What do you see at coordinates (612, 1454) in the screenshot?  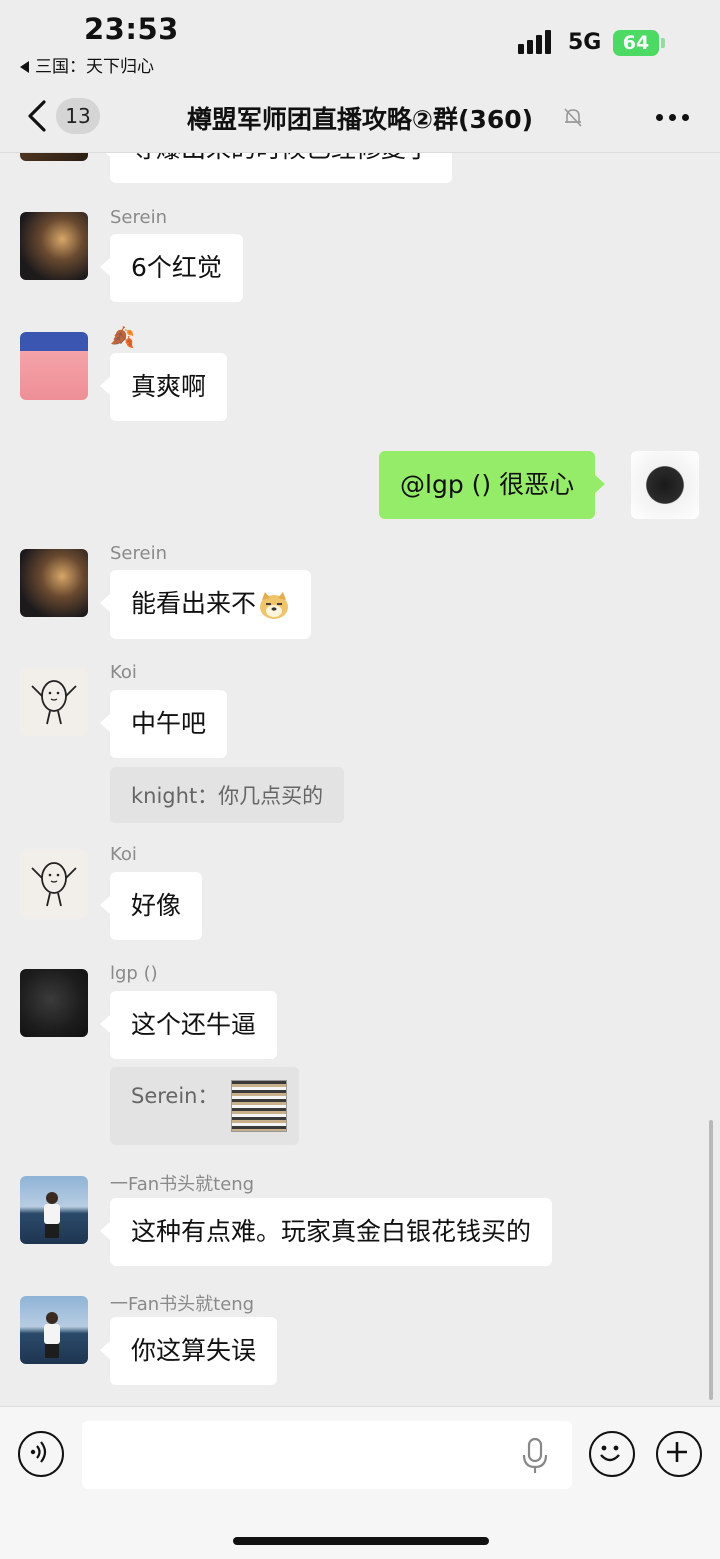 I see `emoji-icon` at bounding box center [612, 1454].